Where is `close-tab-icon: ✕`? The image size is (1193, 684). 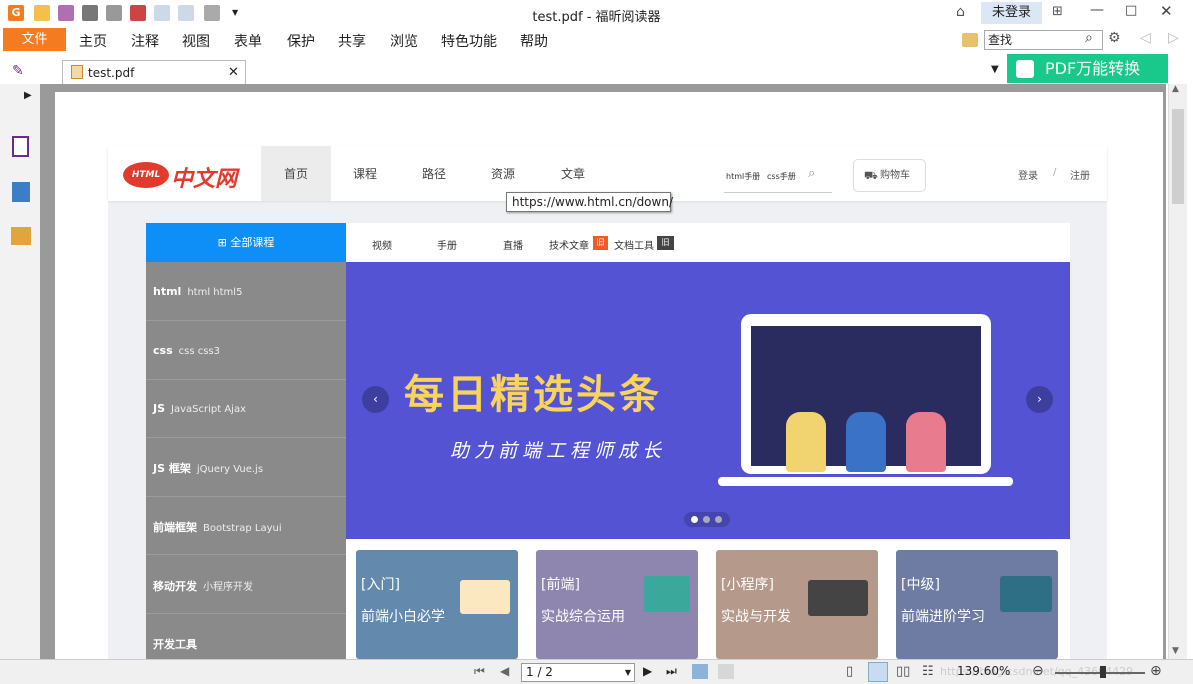
close-tab-icon: ✕ is located at coordinates (233, 72).